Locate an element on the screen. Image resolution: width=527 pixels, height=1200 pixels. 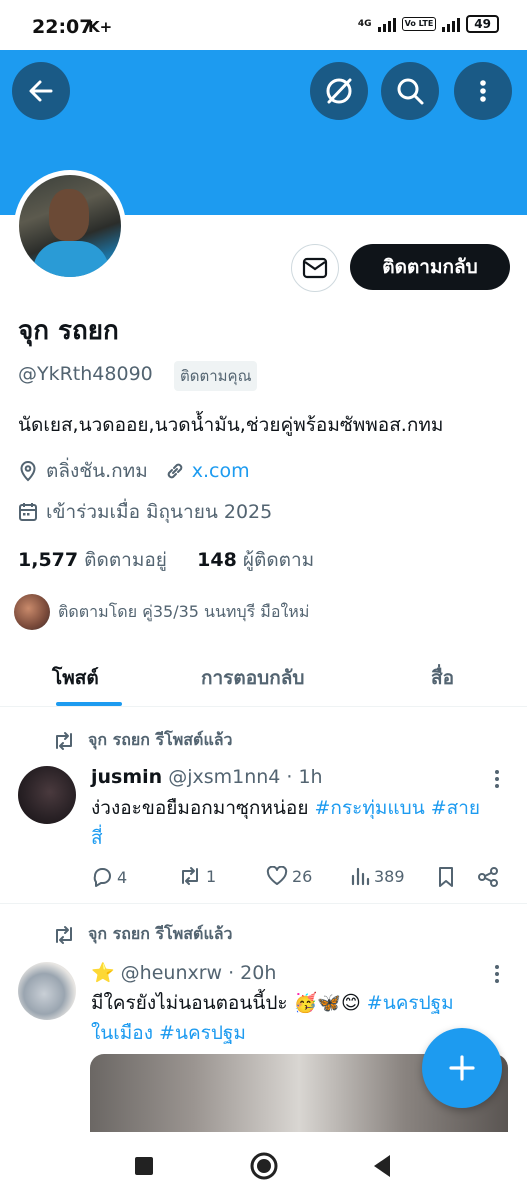
active-tab-indicator is located at coordinates (89, 704).